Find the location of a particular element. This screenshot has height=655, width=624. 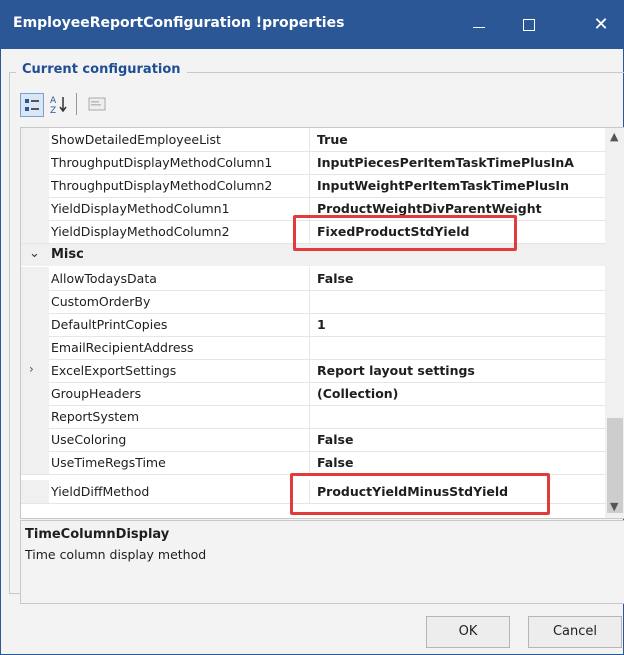

property-name: ShowDetailedEmployeeList is located at coordinates (136, 139).